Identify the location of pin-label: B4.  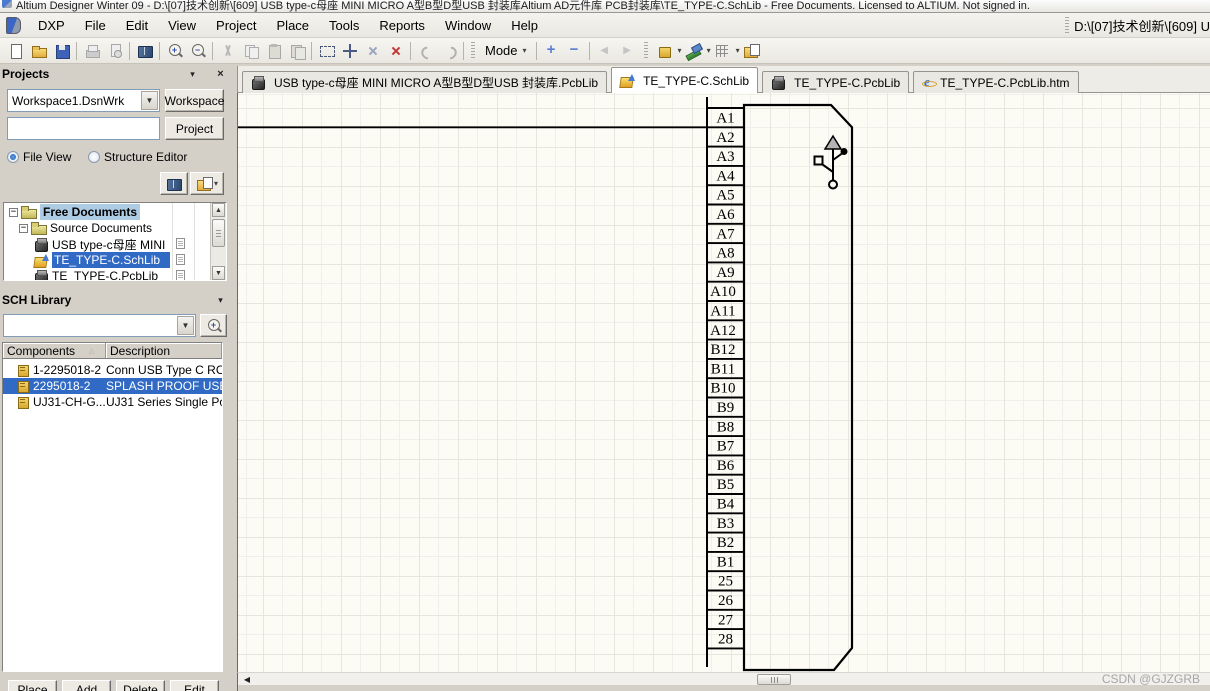
(726, 505).